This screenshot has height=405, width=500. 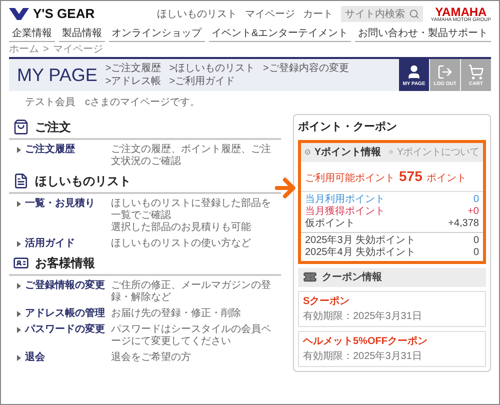 What do you see at coordinates (191, 336) in the screenshot?
I see `row-description: パスワードはシースタイルの会員ページにて変更してください` at bounding box center [191, 336].